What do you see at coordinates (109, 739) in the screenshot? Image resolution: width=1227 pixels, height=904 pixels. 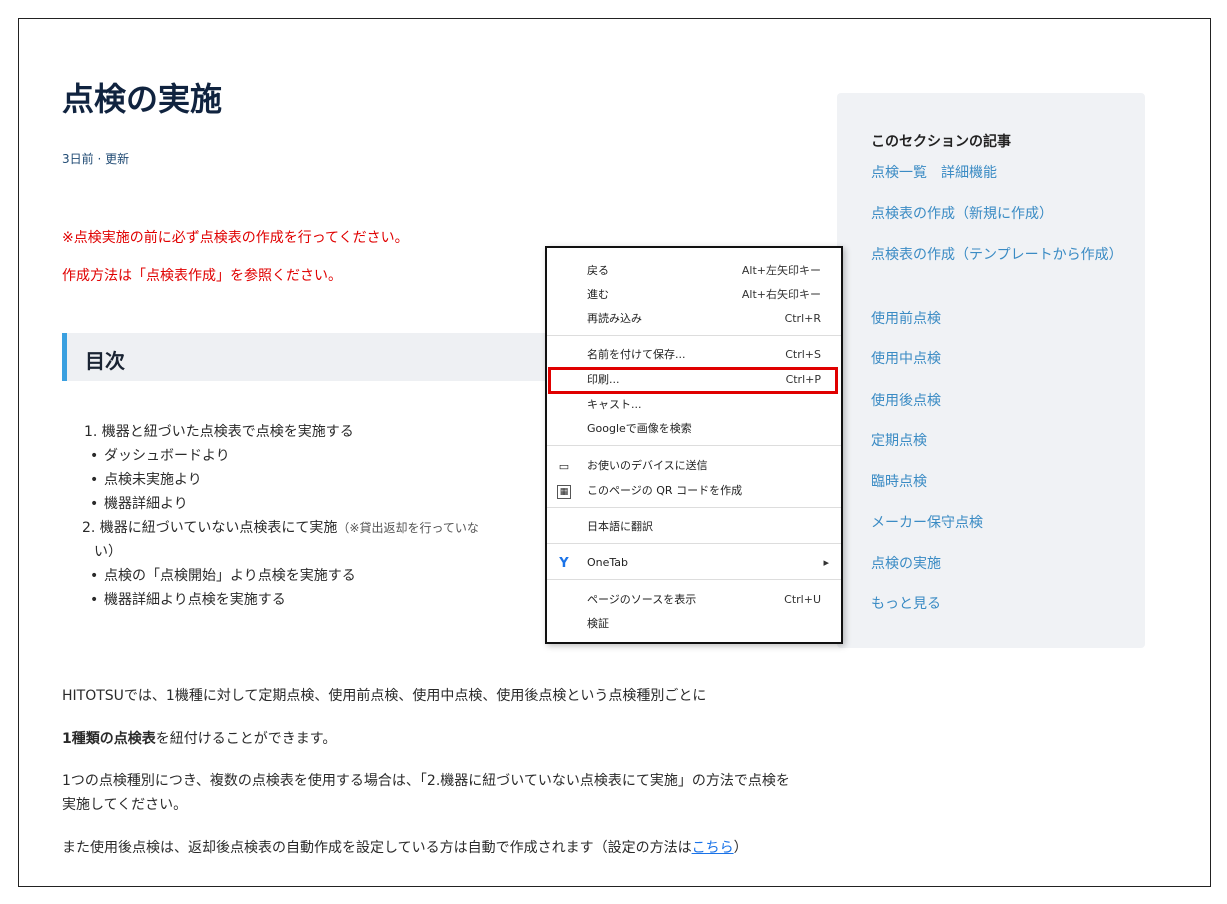 I see `bold-text: 1種類の点検表` at bounding box center [109, 739].